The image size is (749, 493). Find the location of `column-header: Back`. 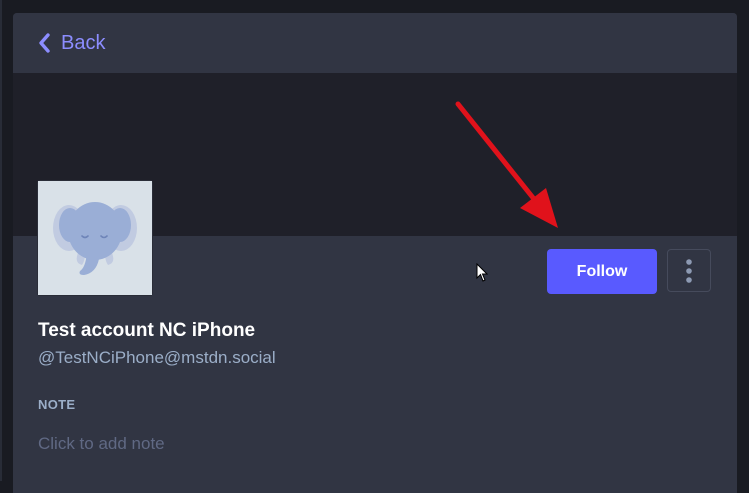

column-header: Back is located at coordinates (375, 43).